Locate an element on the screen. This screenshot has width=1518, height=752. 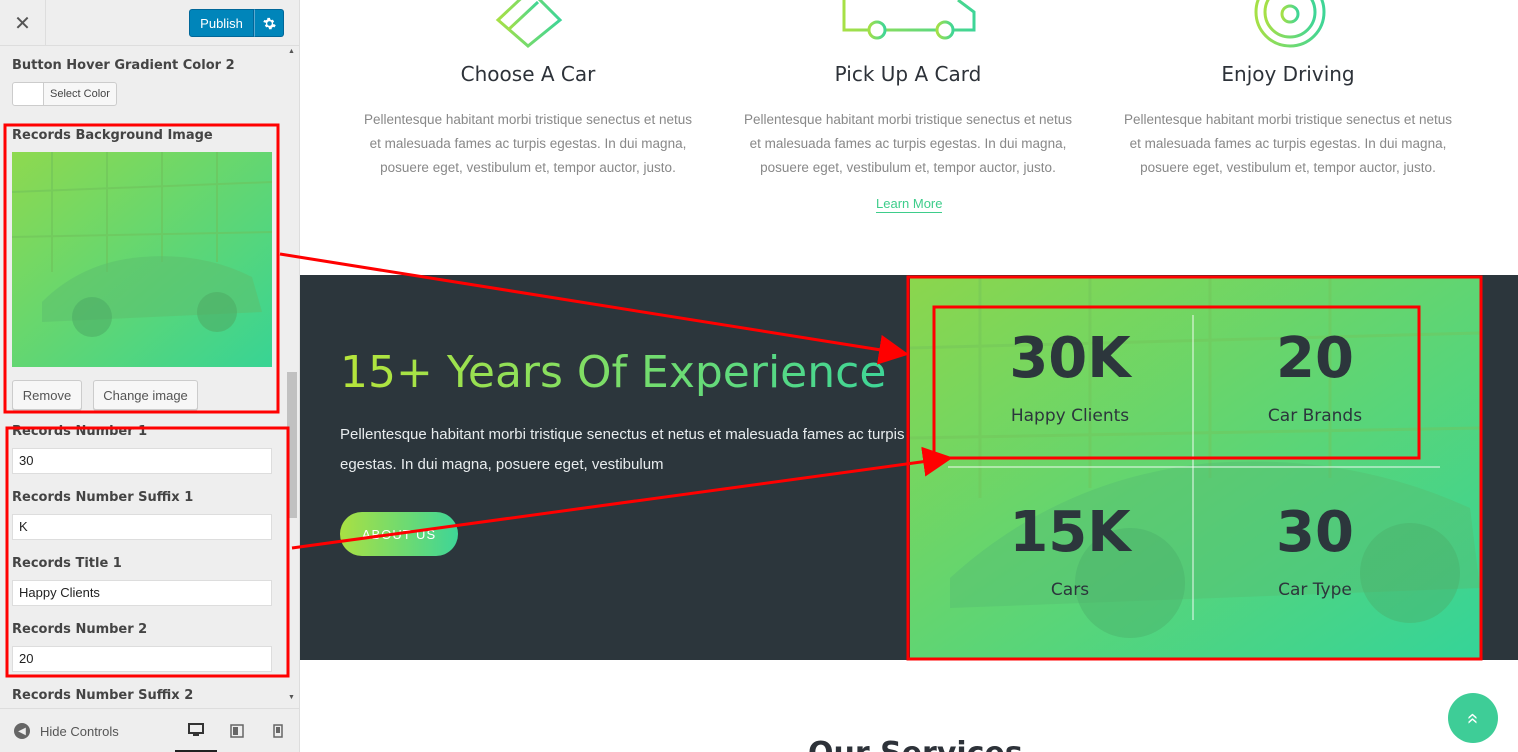
tablet-preview-button is located at coordinates (237, 730).